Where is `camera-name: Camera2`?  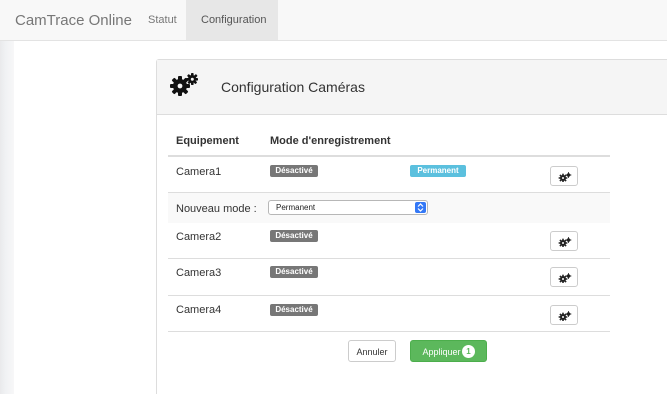
camera-name: Camera2 is located at coordinates (199, 237).